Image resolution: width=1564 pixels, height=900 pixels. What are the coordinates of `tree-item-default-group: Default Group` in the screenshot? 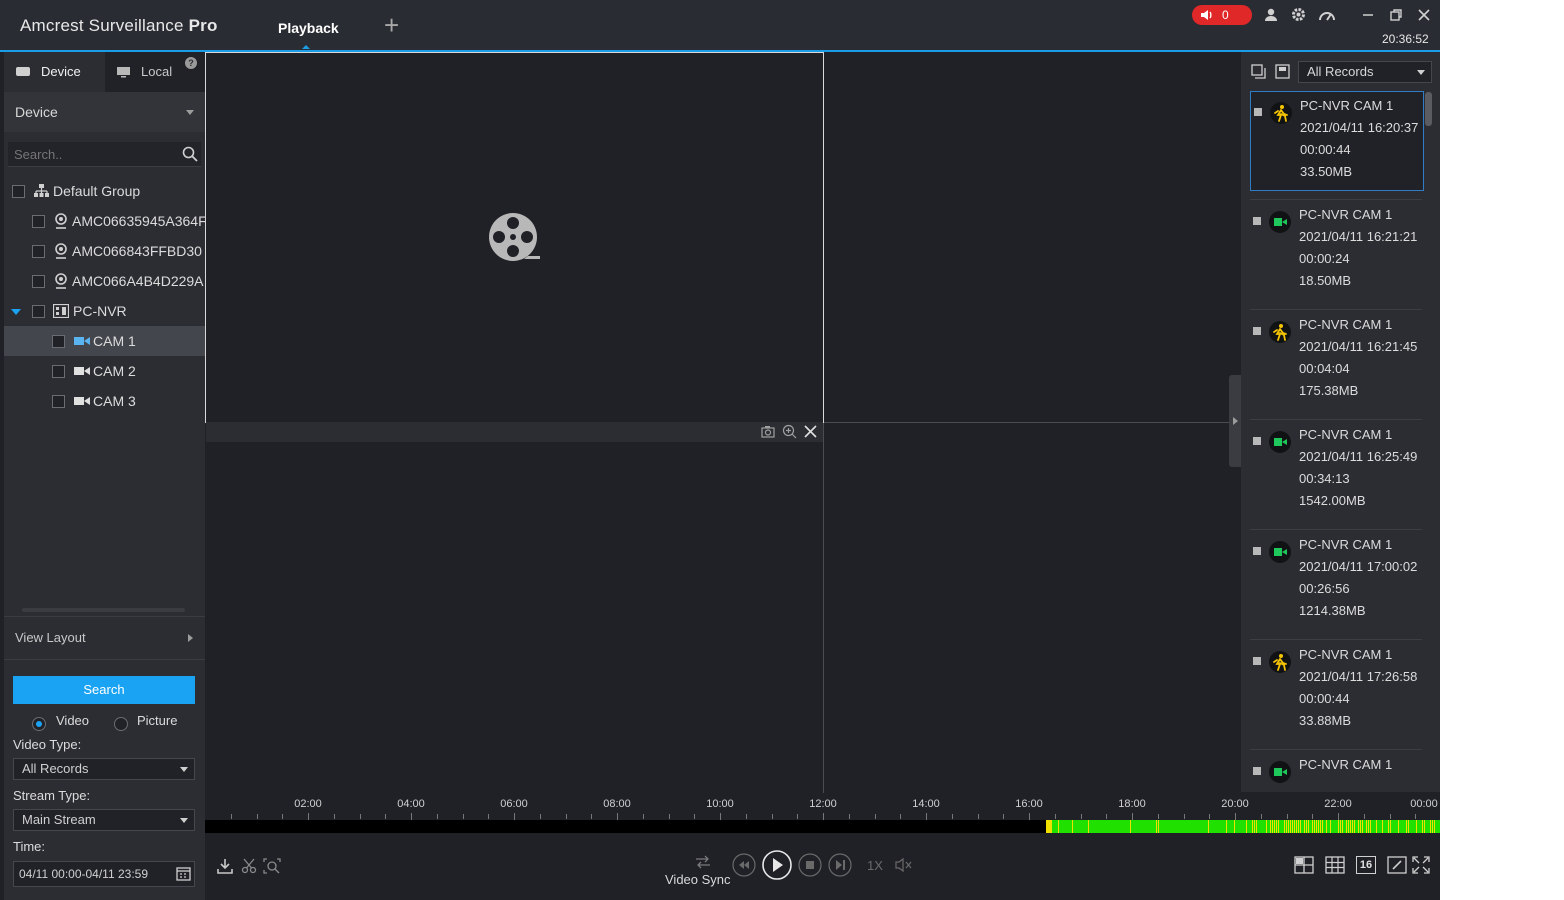 It's located at (104, 191).